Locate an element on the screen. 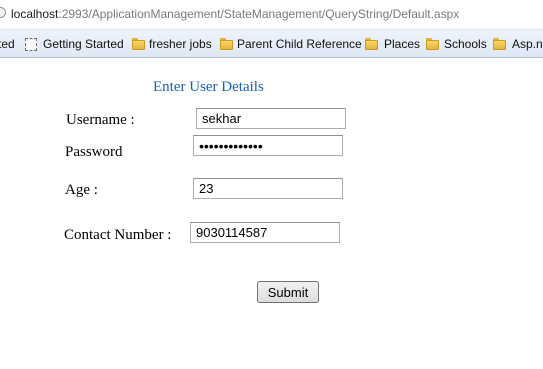 This screenshot has height=369, width=543. contact-number-label: Contact Number : is located at coordinates (118, 235).